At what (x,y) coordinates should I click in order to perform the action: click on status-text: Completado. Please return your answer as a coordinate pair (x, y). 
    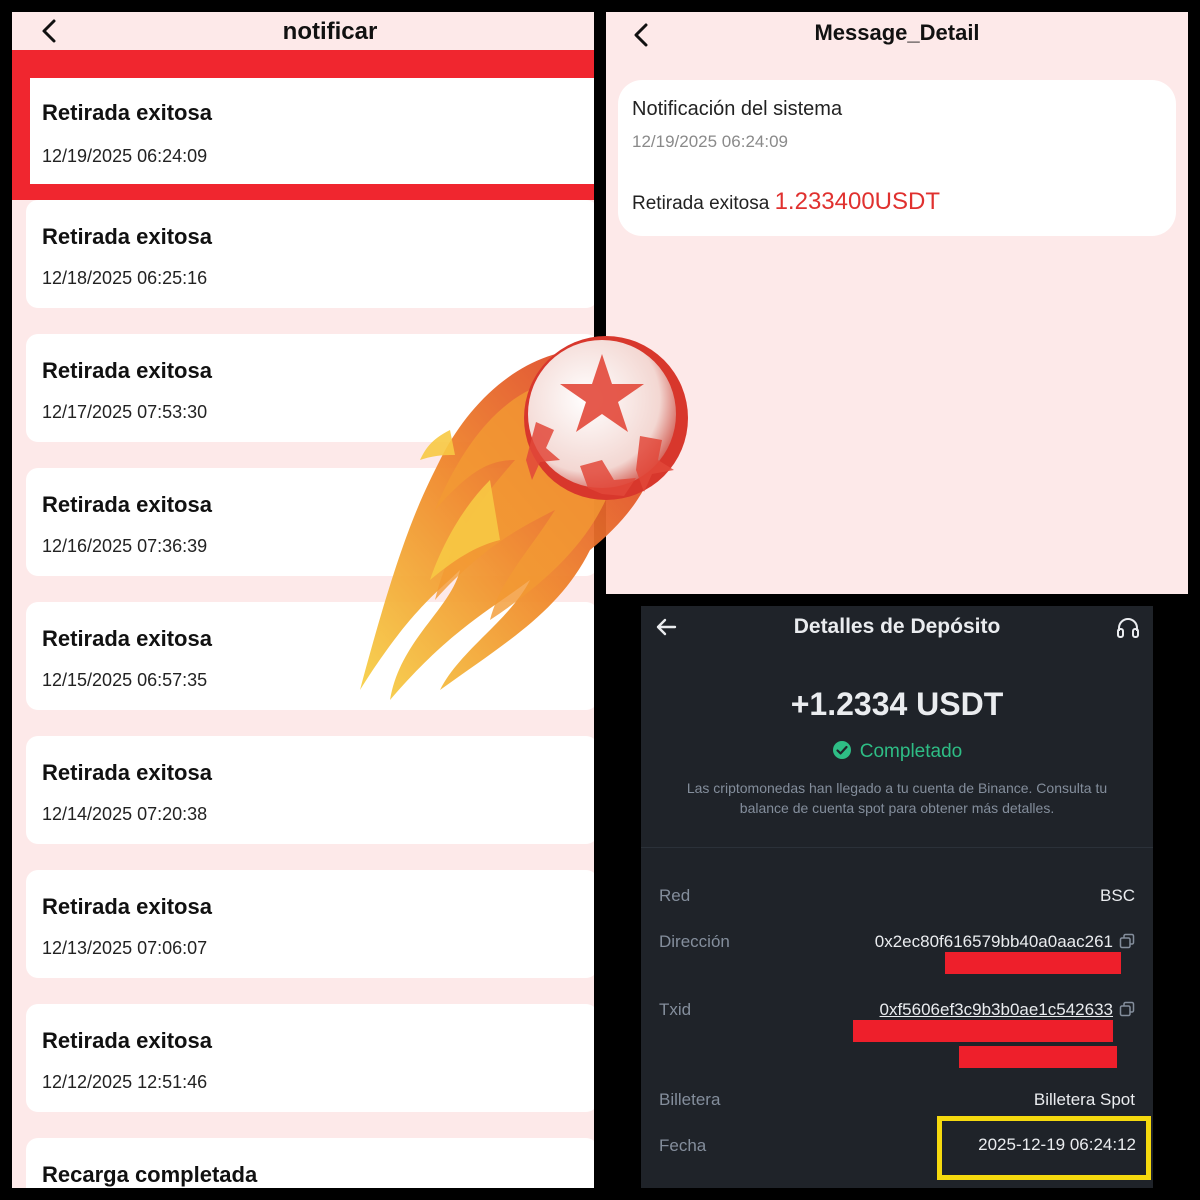
    Looking at the image, I should click on (911, 751).